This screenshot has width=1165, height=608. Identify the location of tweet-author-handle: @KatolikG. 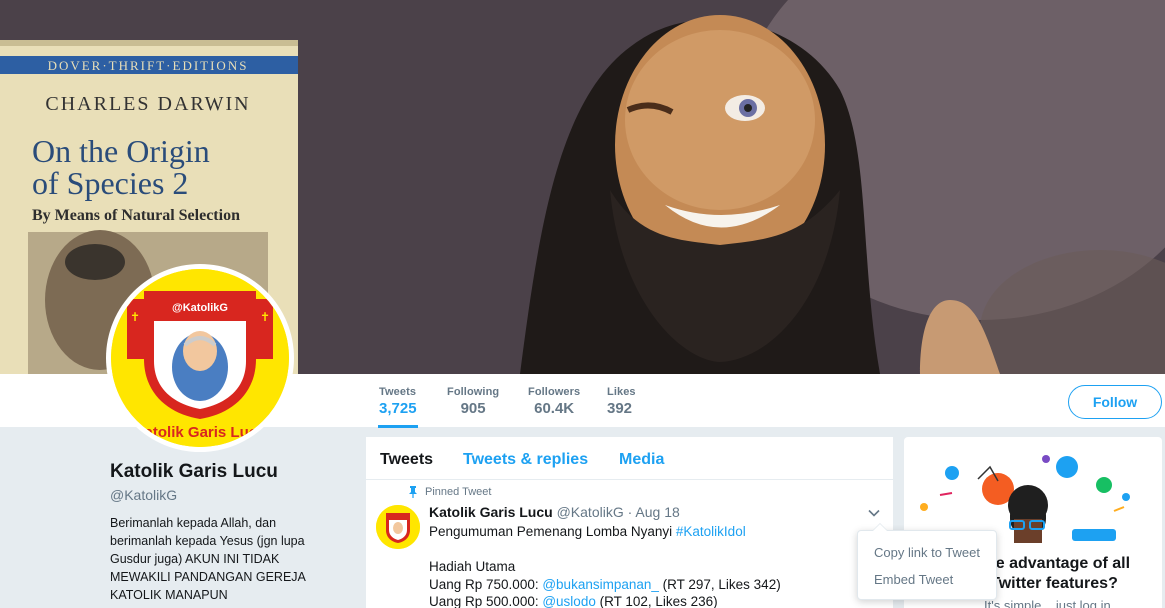
(590, 512).